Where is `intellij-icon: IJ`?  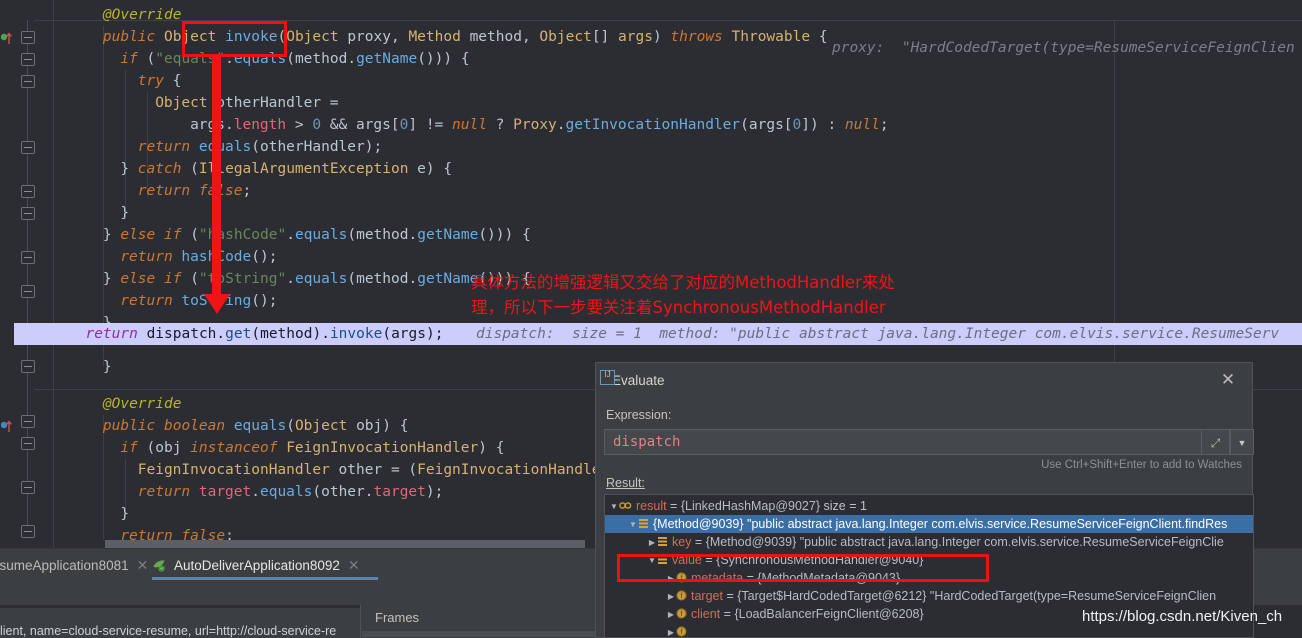
intellij-icon: IJ is located at coordinates (607, 377).